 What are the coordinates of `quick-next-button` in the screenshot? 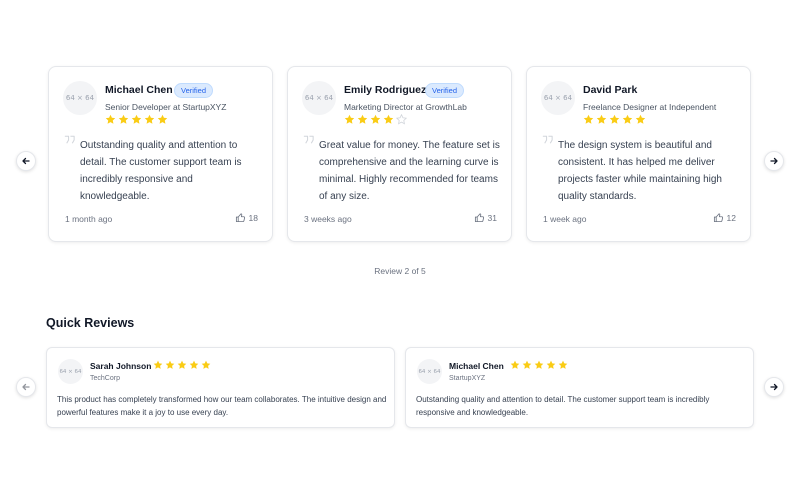 It's located at (774, 387).